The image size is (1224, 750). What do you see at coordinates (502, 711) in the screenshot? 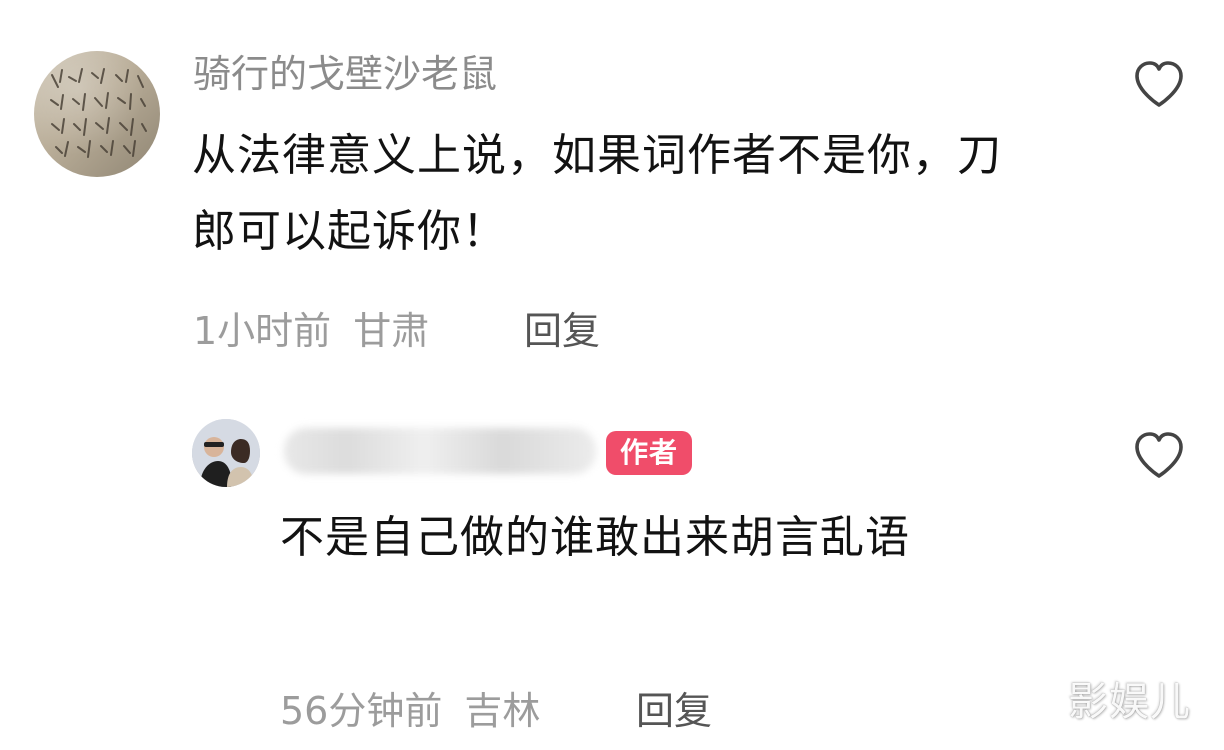
I see `reply-location: 吉林` at bounding box center [502, 711].